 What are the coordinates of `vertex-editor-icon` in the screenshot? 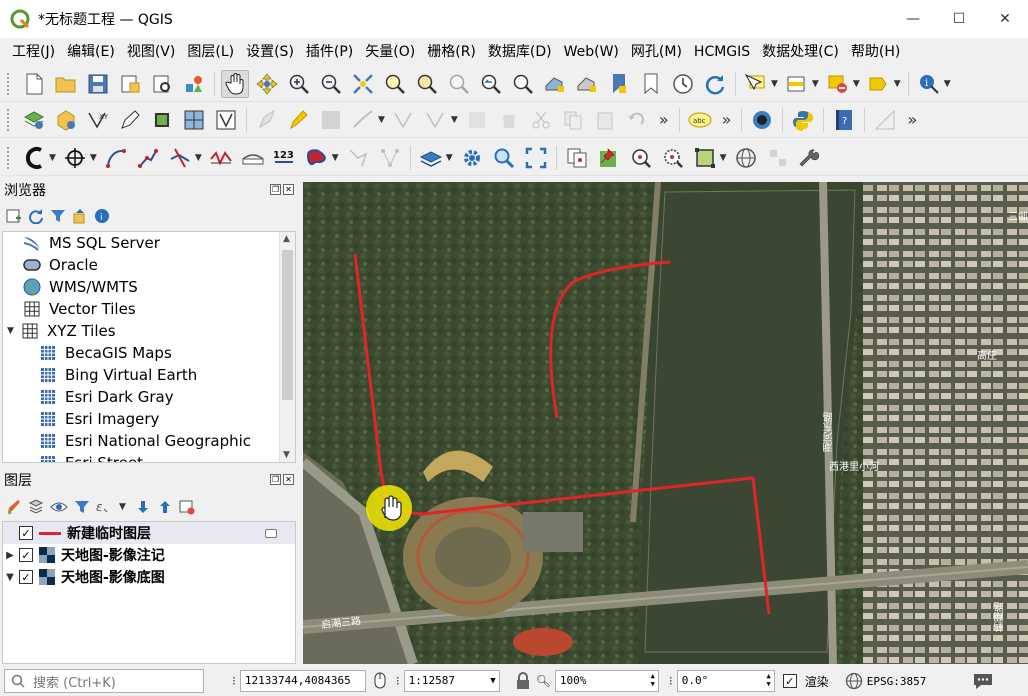 It's located at (436, 120).